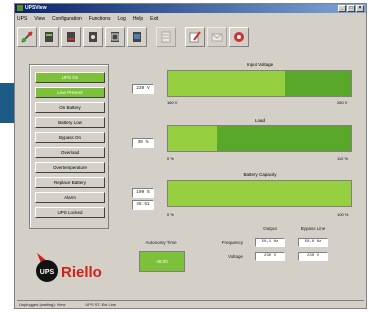  What do you see at coordinates (22, 19) in the screenshot?
I see `menu-ups: UPS` at bounding box center [22, 19].